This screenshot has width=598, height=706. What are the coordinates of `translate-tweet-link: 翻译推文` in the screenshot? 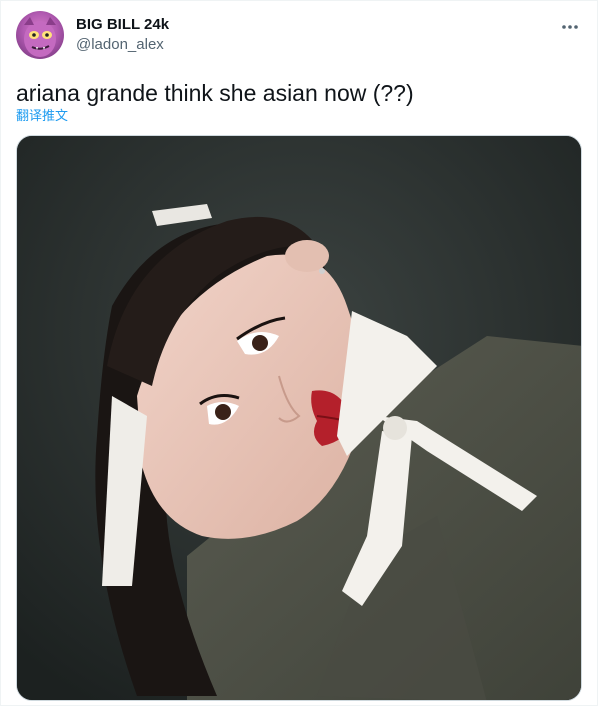 It's located at (42, 116).